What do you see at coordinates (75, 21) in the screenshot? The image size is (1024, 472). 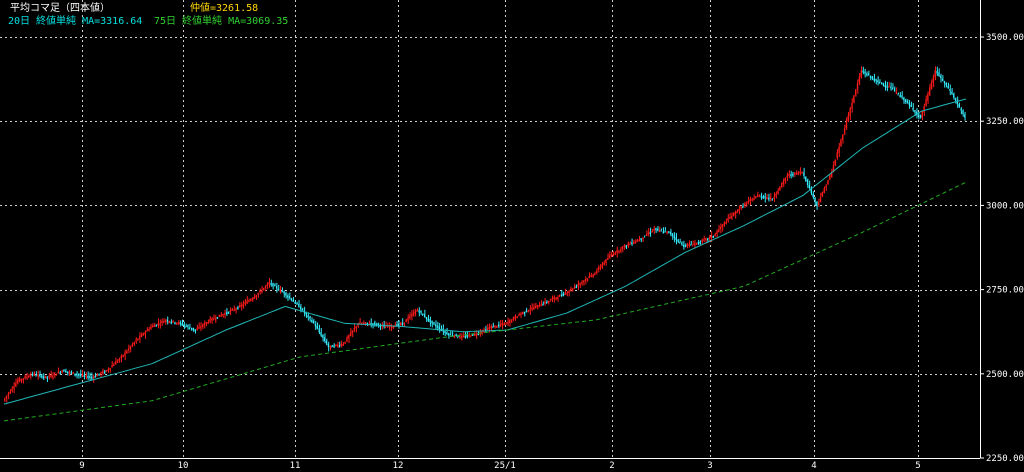 I see `ma20-legend: 20日 終値単純 MA=3316.64` at bounding box center [75, 21].